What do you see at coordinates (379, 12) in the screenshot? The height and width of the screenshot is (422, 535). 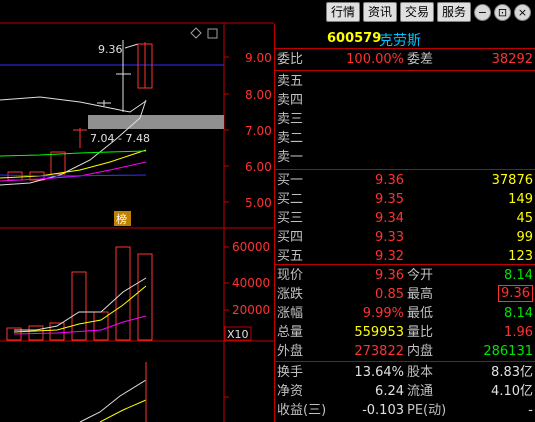 I see `tab-news: 资讯` at bounding box center [379, 12].